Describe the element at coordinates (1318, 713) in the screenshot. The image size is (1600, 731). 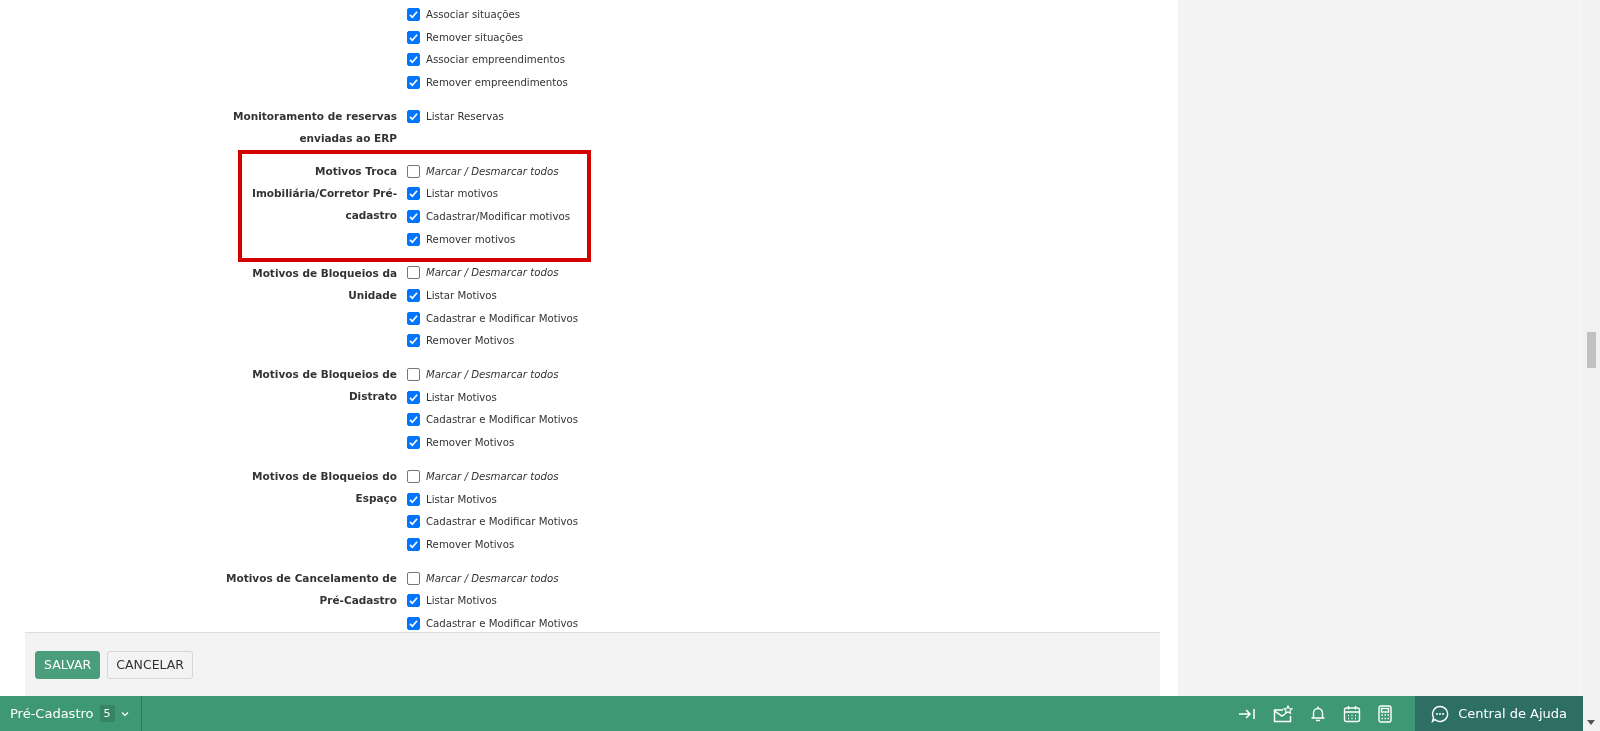
I see `bell-icon` at that location.